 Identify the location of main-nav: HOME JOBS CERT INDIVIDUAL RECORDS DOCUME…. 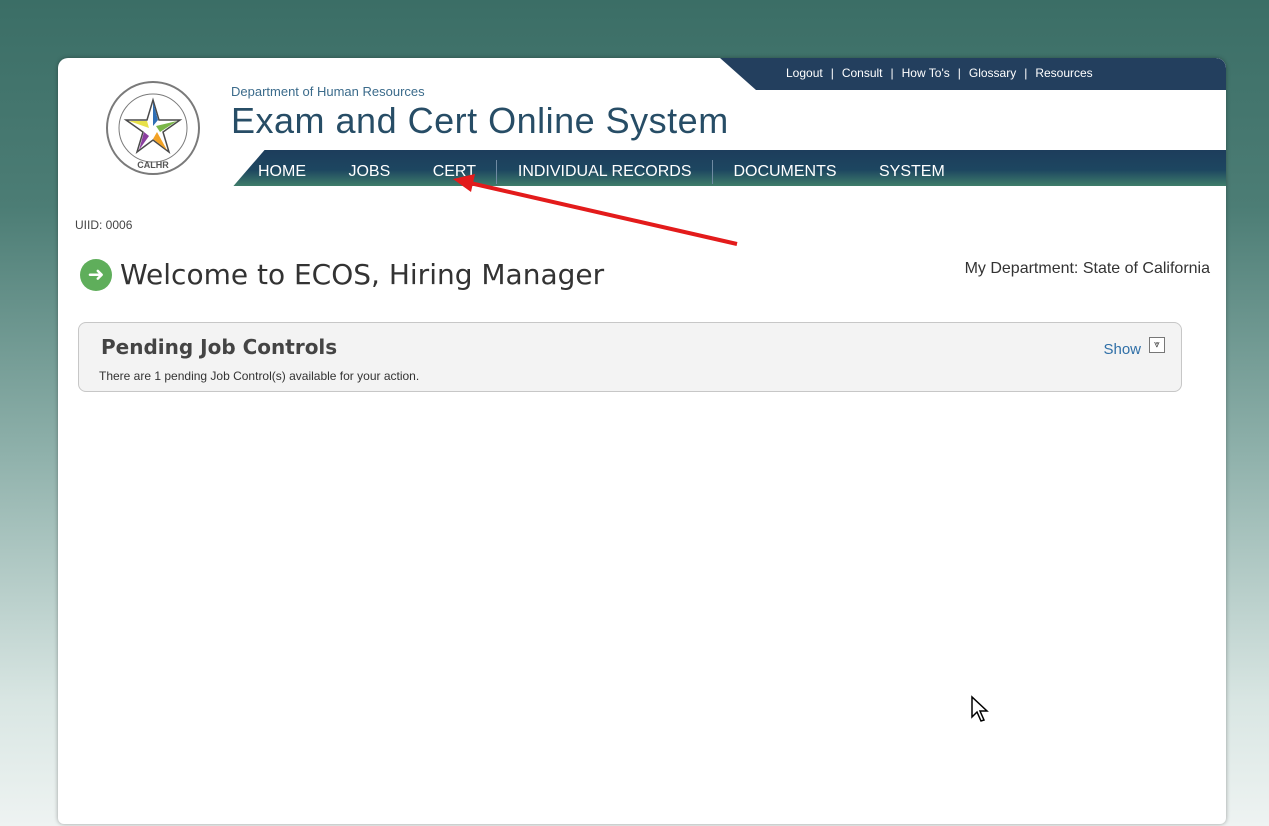
(601, 172).